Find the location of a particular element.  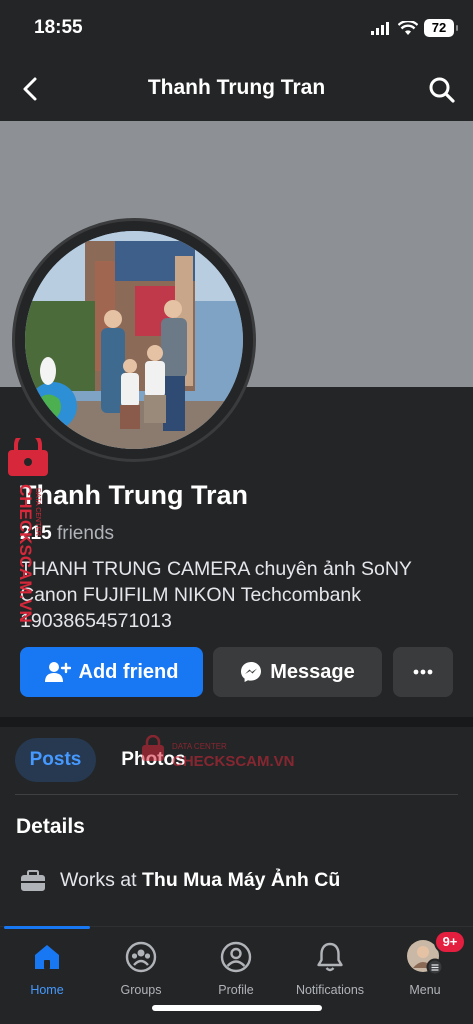

profile-picture is located at coordinates (134, 340).